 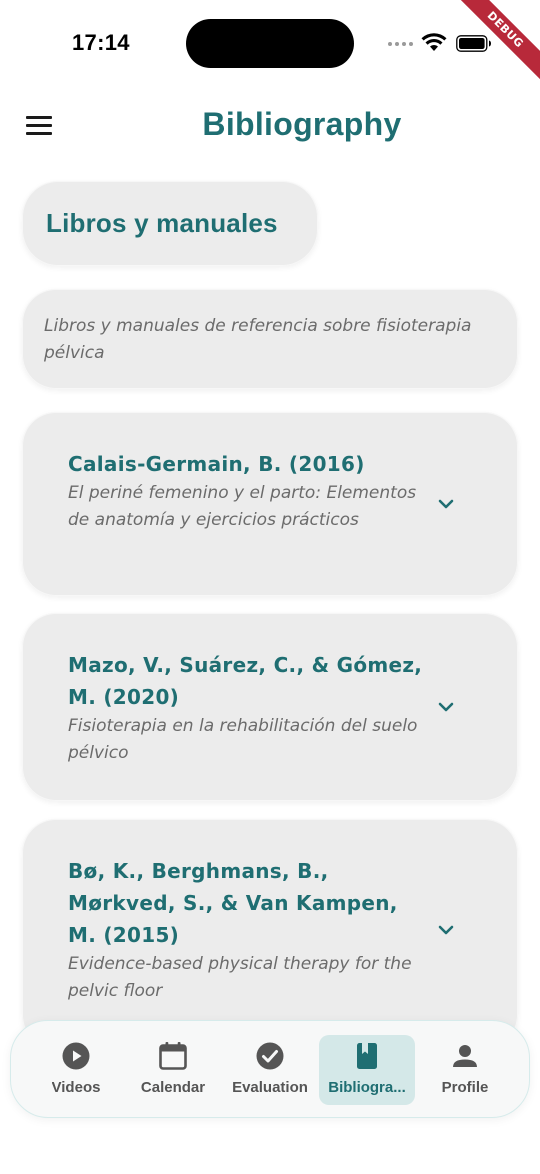 I want to click on nav-tab-profile: Profile, so click(x=465, y=1070).